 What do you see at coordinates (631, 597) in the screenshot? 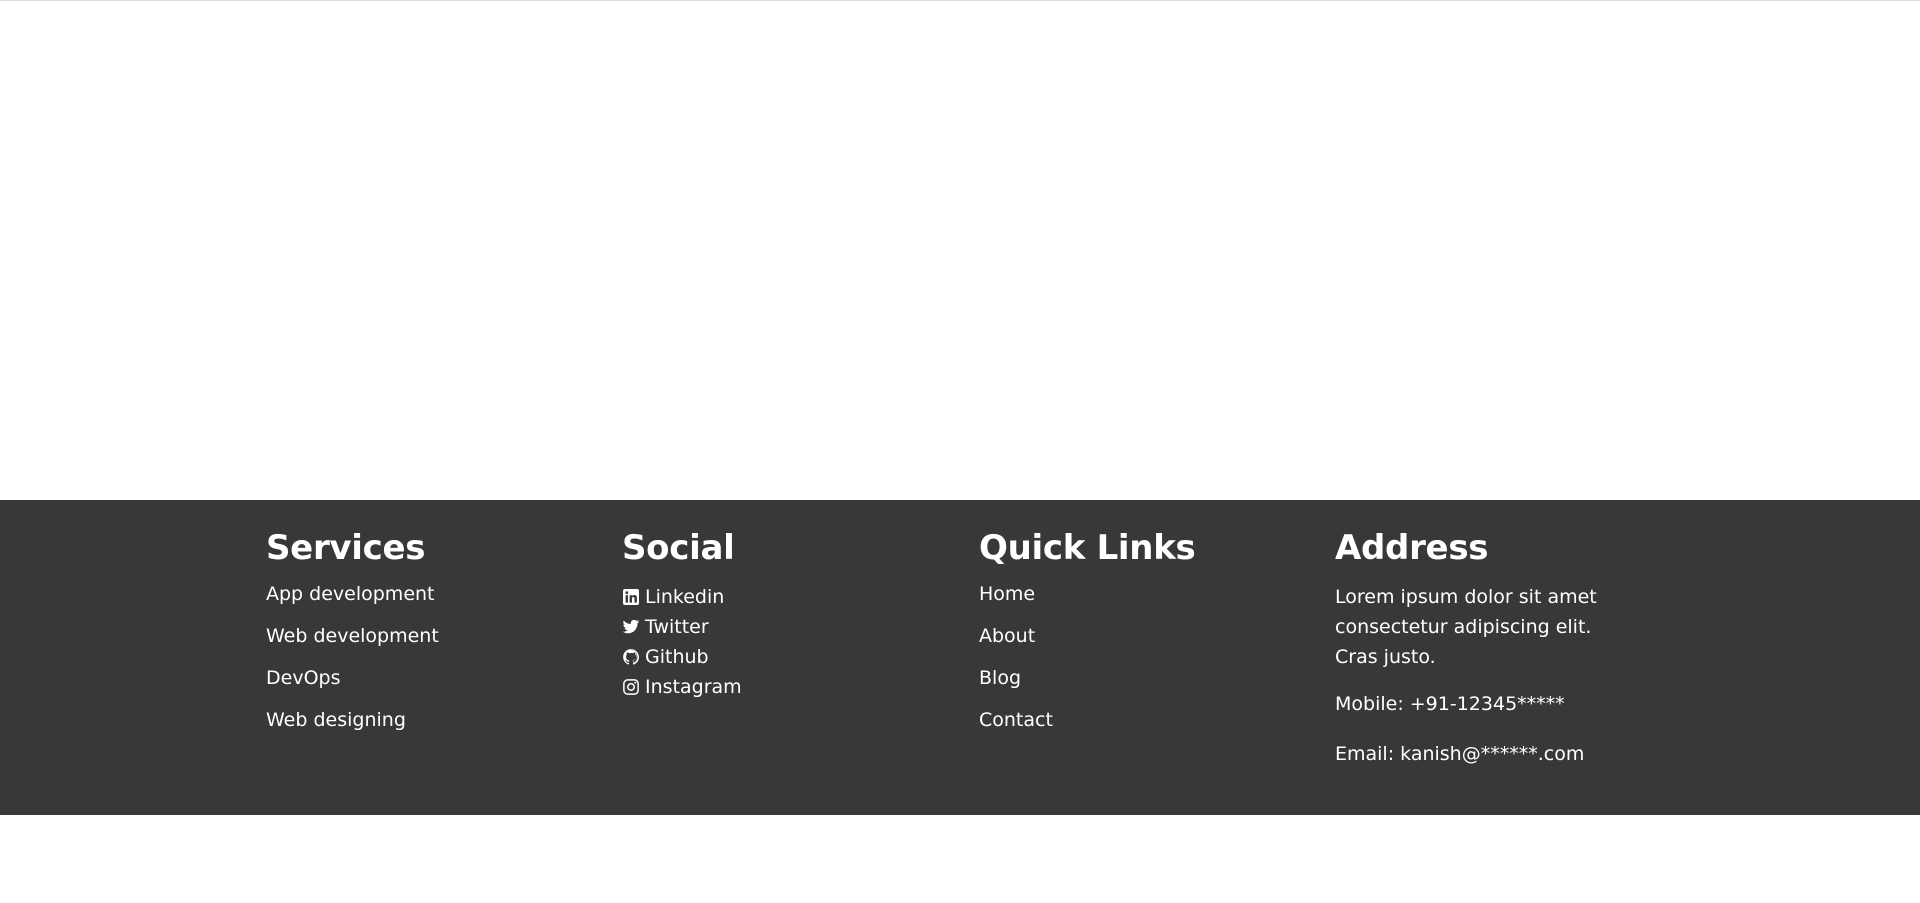
I see `linkedin-icon` at bounding box center [631, 597].